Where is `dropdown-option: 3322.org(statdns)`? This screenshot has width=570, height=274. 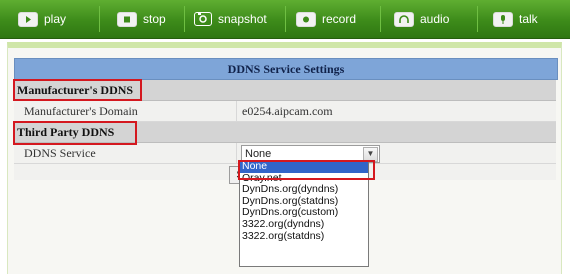
dropdown-option: 3322.org(statdns) is located at coordinates (304, 236).